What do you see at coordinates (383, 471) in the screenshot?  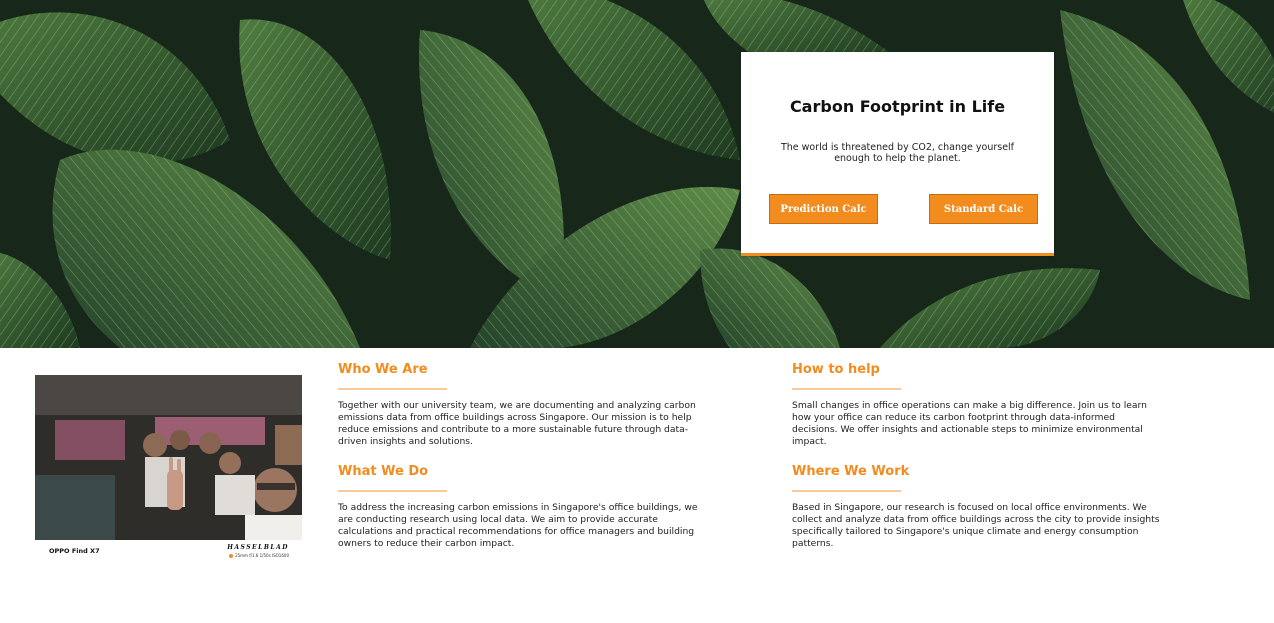 I see `what-we-do-heading: What We Do` at bounding box center [383, 471].